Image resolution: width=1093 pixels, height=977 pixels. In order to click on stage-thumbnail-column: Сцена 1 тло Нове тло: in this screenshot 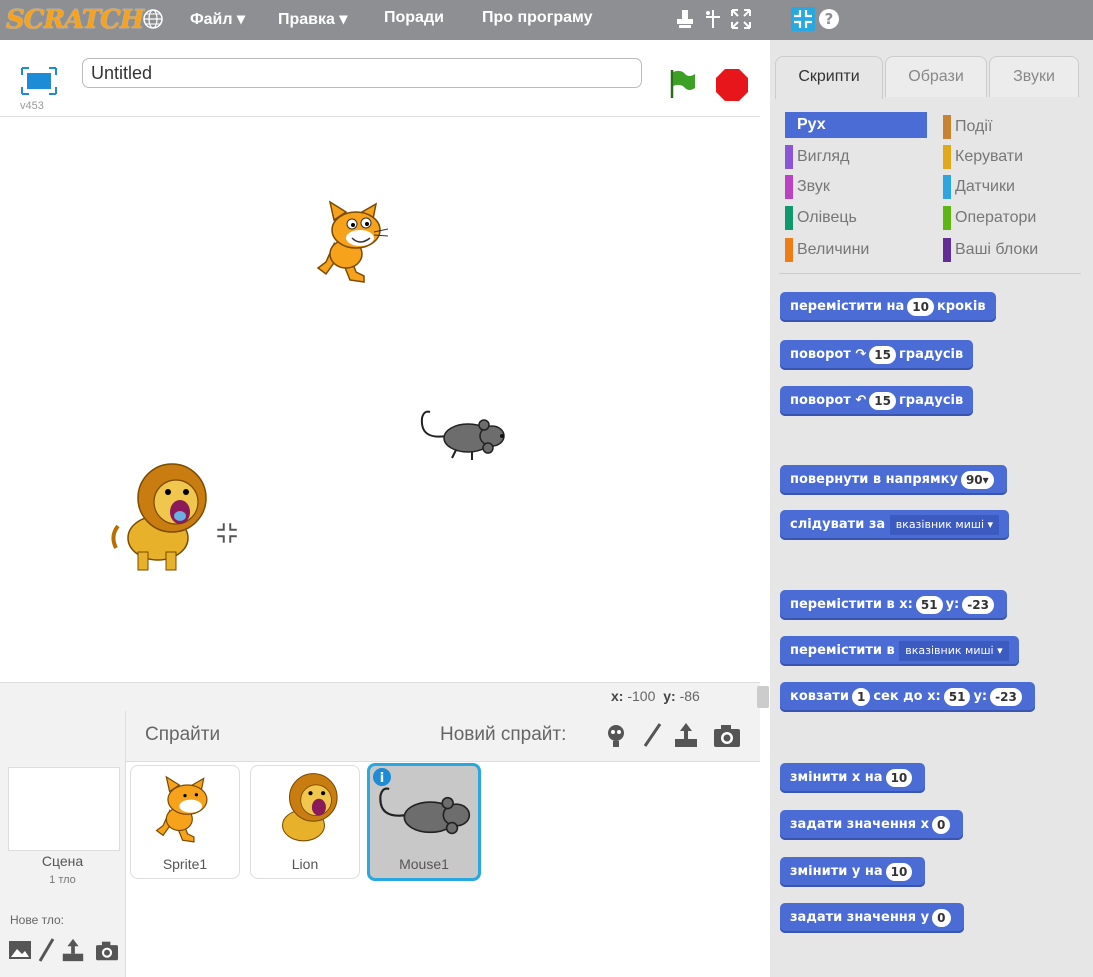, I will do `click(63, 844)`.